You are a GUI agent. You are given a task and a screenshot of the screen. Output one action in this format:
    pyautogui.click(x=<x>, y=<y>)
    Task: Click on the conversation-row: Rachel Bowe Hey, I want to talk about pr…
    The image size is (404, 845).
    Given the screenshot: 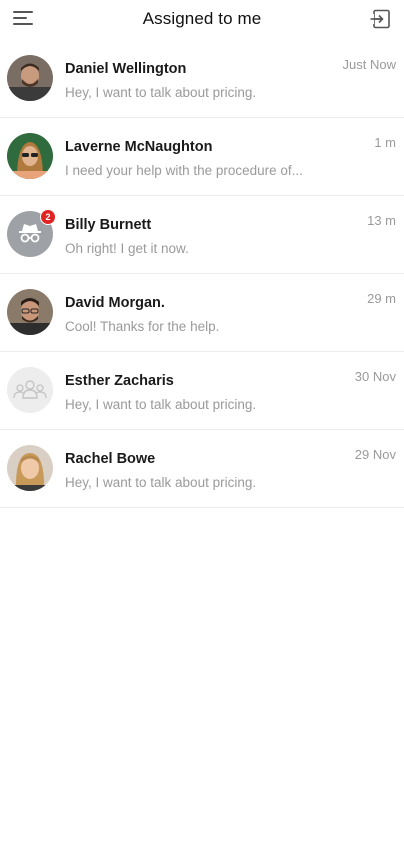 What is the action you would take?
    pyautogui.click(x=202, y=469)
    